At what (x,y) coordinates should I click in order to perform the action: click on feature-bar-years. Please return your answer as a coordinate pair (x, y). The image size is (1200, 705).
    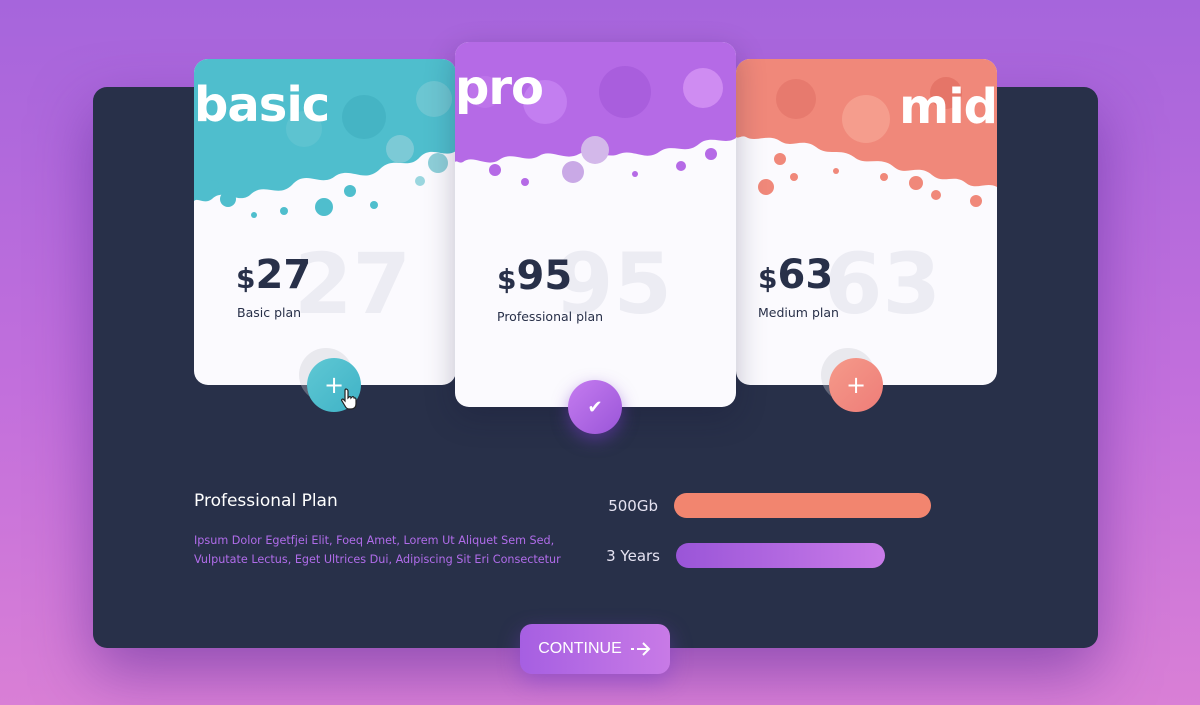
    Looking at the image, I should click on (780, 555).